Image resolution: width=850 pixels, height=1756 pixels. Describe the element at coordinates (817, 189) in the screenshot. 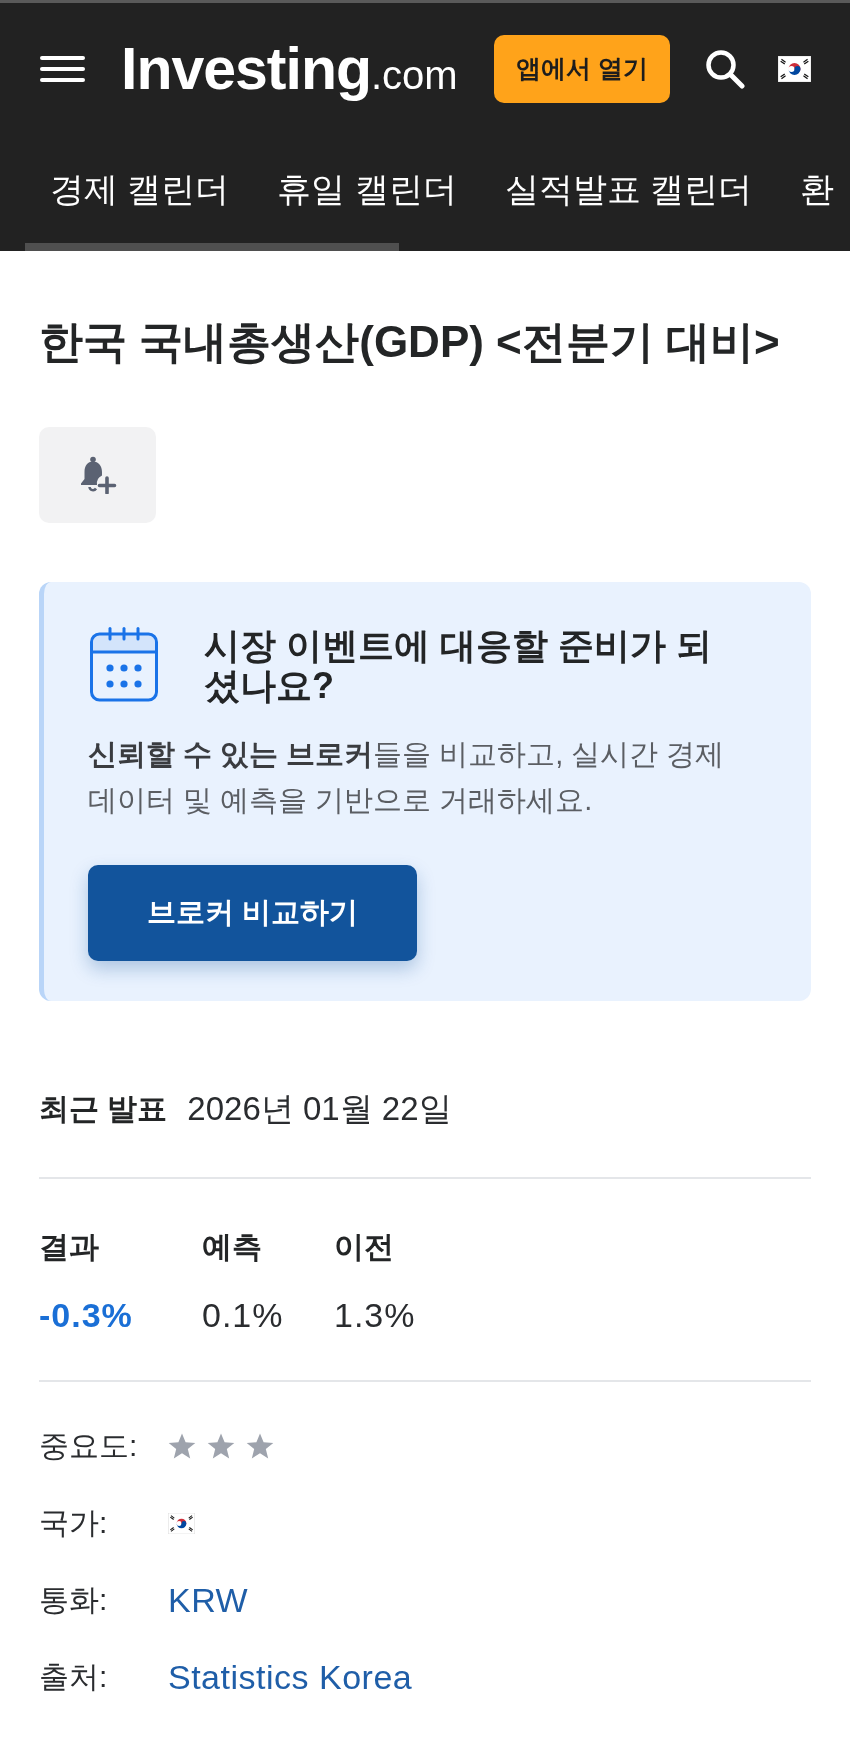

I see `nav-tab: 환` at that location.